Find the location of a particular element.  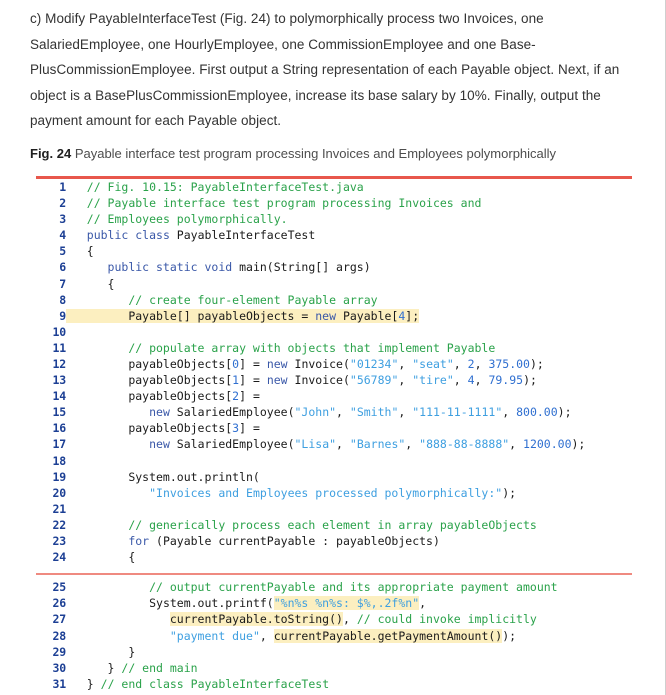

code-line-number: 31 is located at coordinates (59, 683).